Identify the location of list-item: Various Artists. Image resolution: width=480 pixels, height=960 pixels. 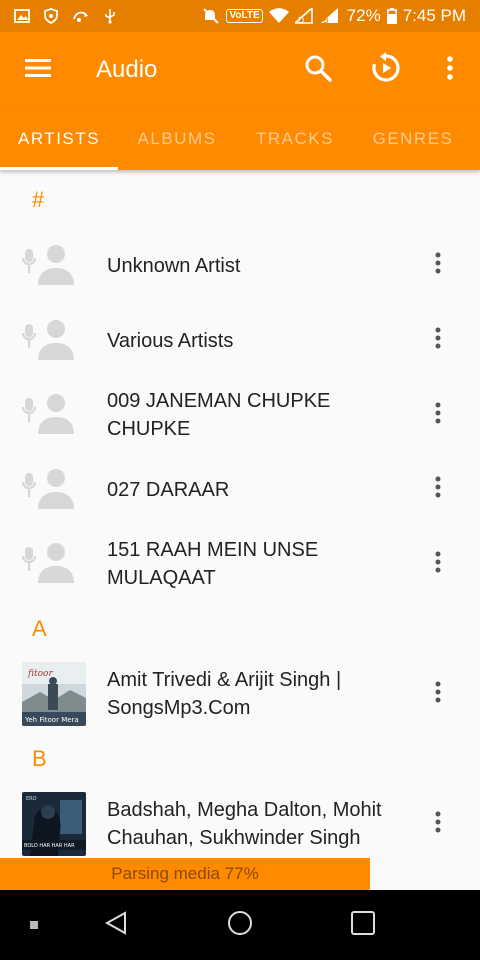
(240, 340).